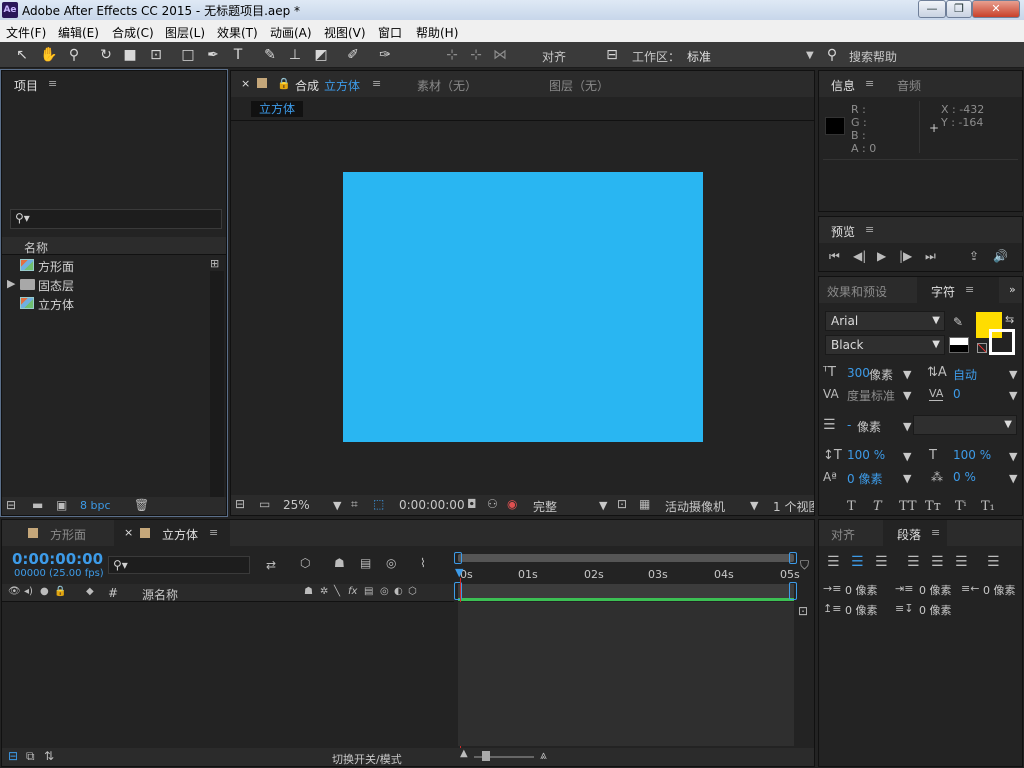  I want to click on stroke-width-value: -, so click(849, 425).